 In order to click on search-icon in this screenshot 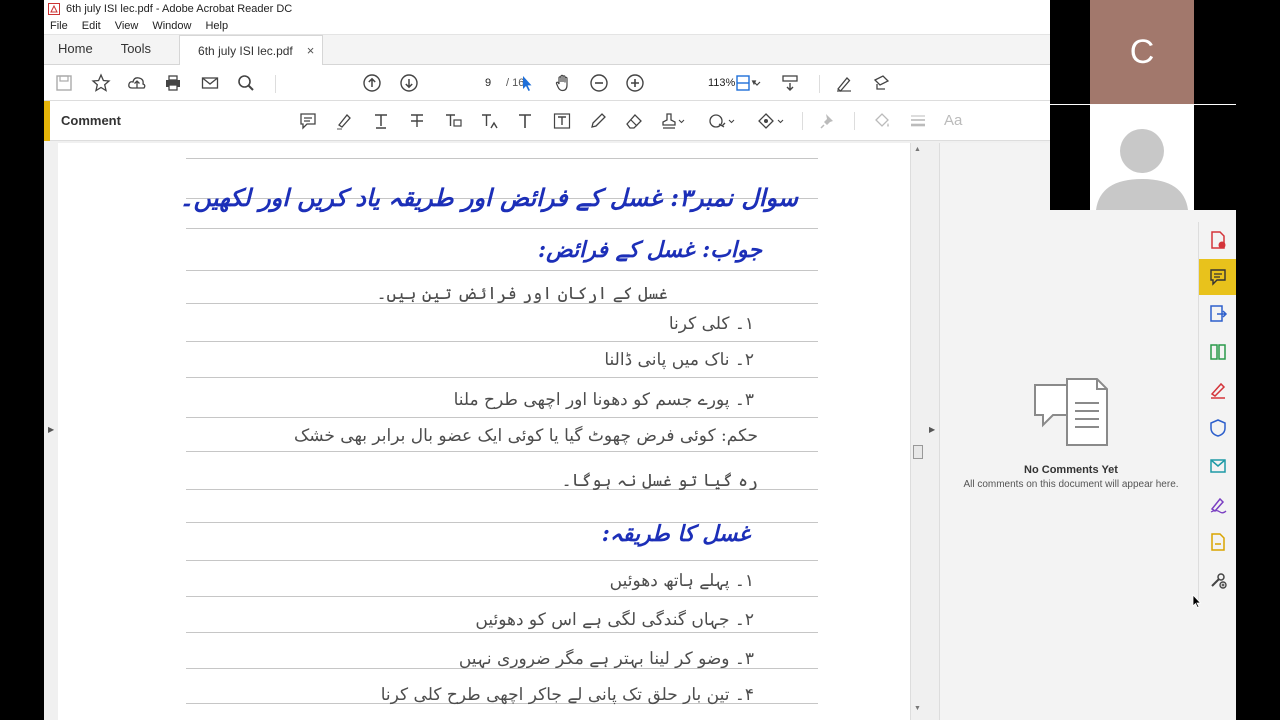, I will do `click(246, 83)`.